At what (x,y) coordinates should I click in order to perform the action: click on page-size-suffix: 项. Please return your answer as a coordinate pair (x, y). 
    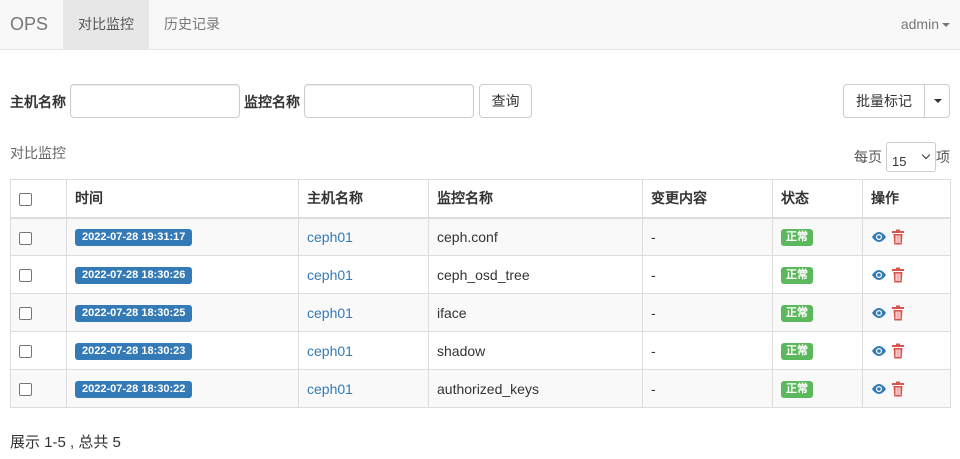
    Looking at the image, I should click on (943, 157).